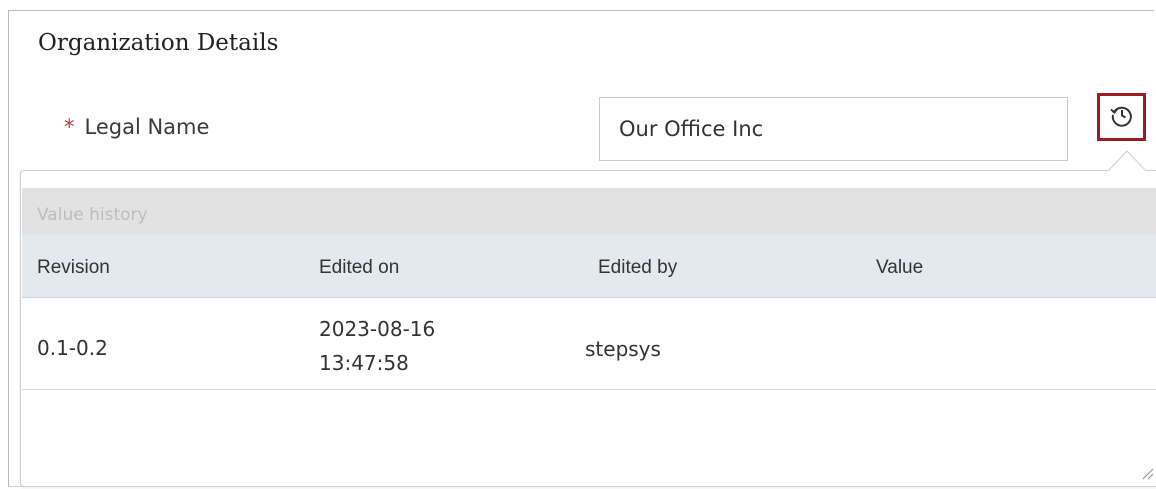 The height and width of the screenshot is (489, 1156). What do you see at coordinates (147, 127) in the screenshot?
I see `legal-name-label-text: Legal Name` at bounding box center [147, 127].